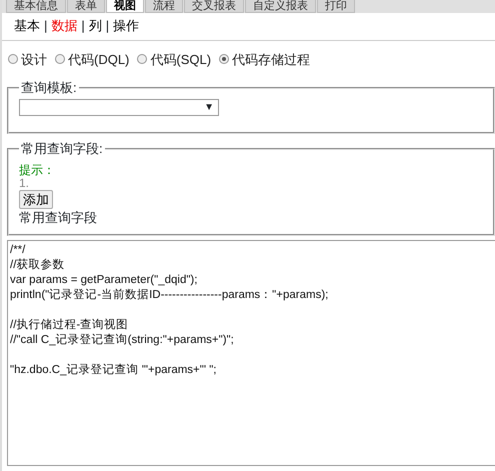 The image size is (495, 471). What do you see at coordinates (36, 199) in the screenshot?
I see `add-button: 添加` at bounding box center [36, 199].